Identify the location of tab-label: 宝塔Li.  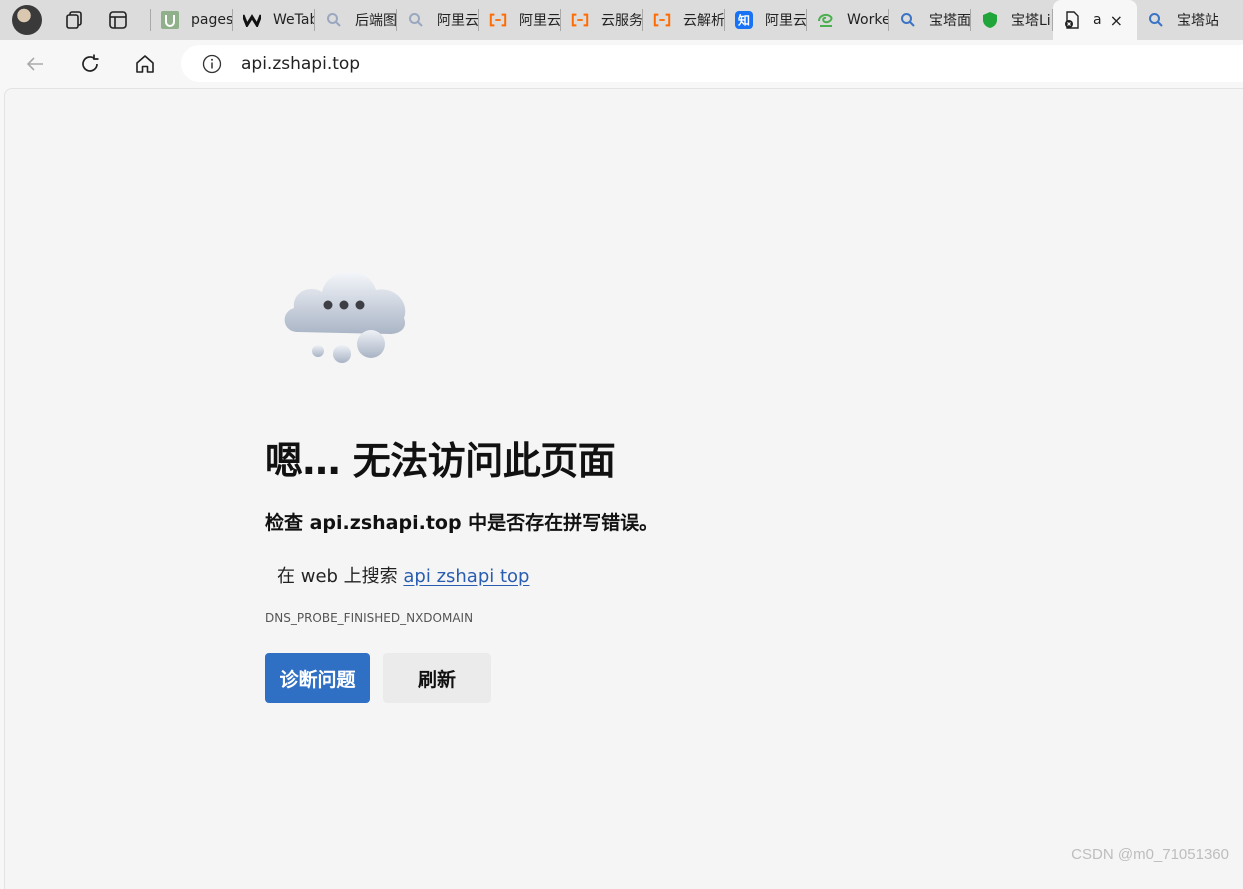
(1031, 20).